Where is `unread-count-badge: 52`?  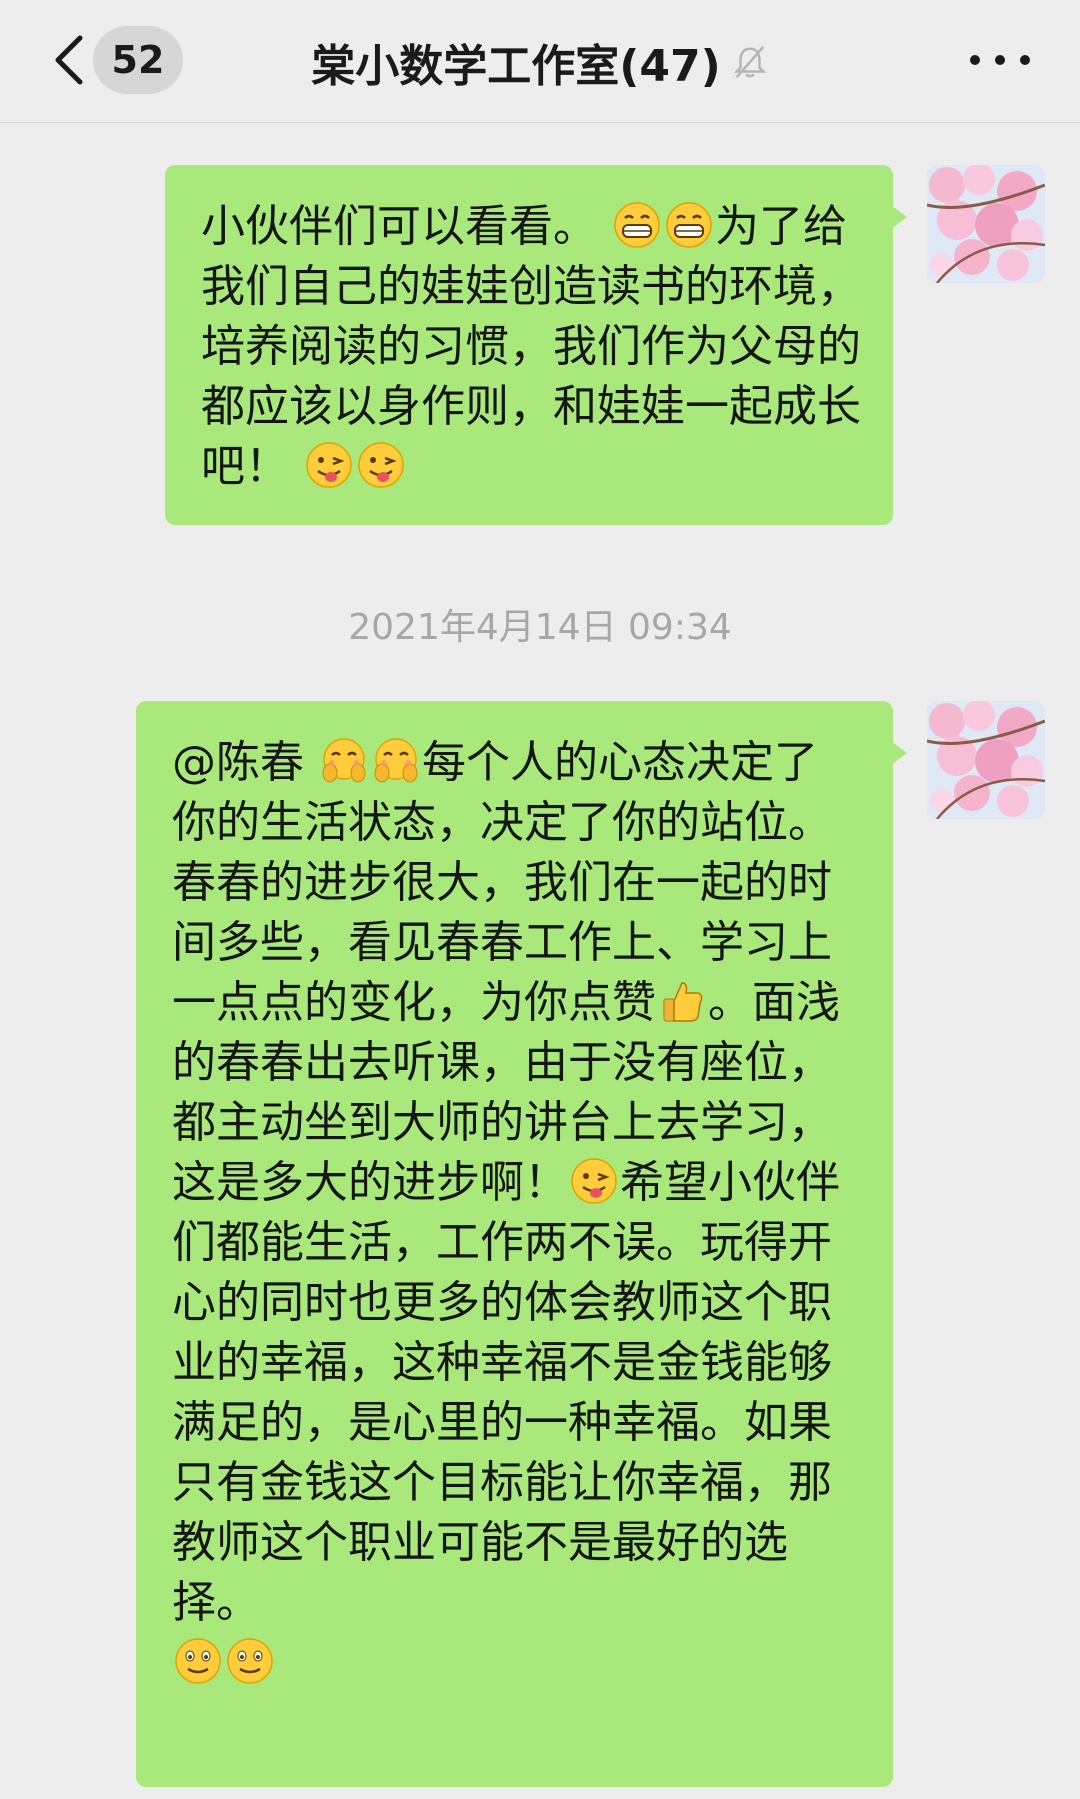
unread-count-badge: 52 is located at coordinates (138, 60).